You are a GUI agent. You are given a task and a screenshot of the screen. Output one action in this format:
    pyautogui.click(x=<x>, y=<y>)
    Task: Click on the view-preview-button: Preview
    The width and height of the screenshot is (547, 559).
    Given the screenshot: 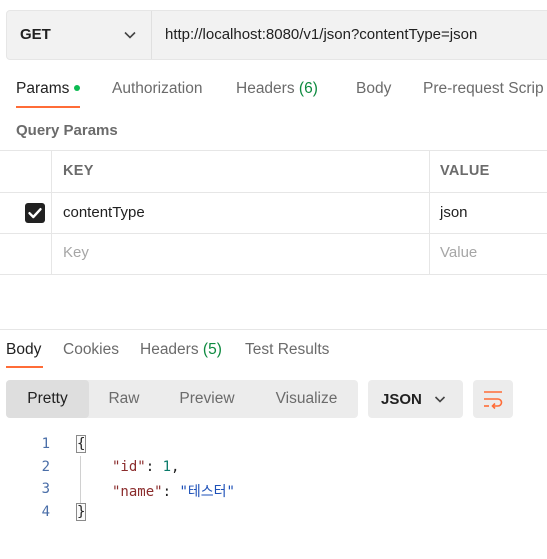 What is the action you would take?
    pyautogui.click(x=207, y=399)
    